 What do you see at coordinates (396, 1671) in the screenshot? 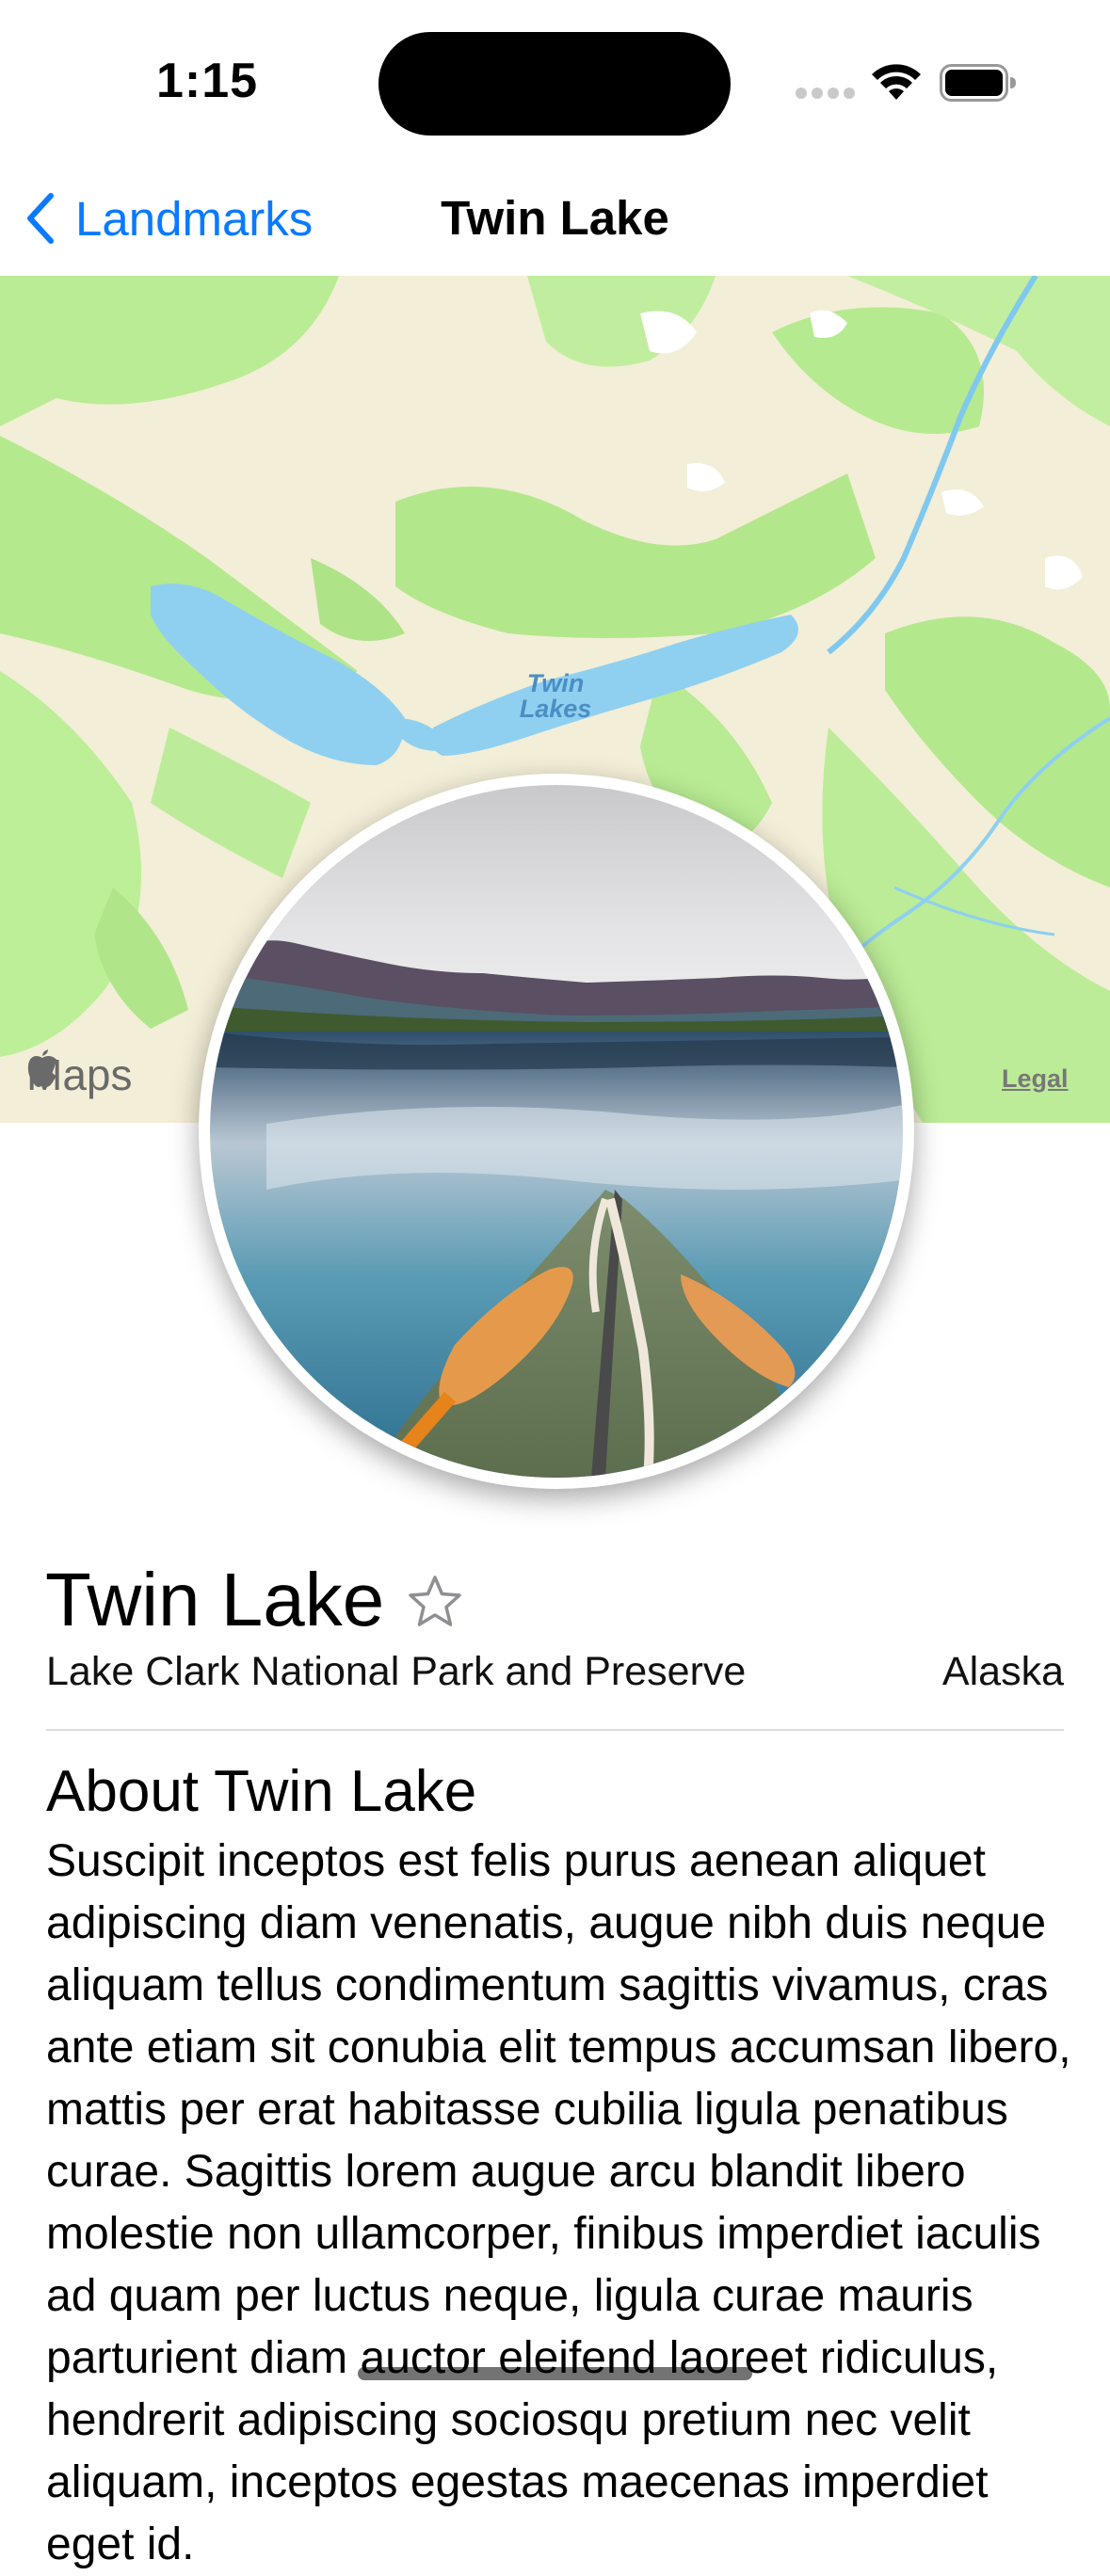
I see `park-name: Lake Clark National Park and Preserve` at bounding box center [396, 1671].